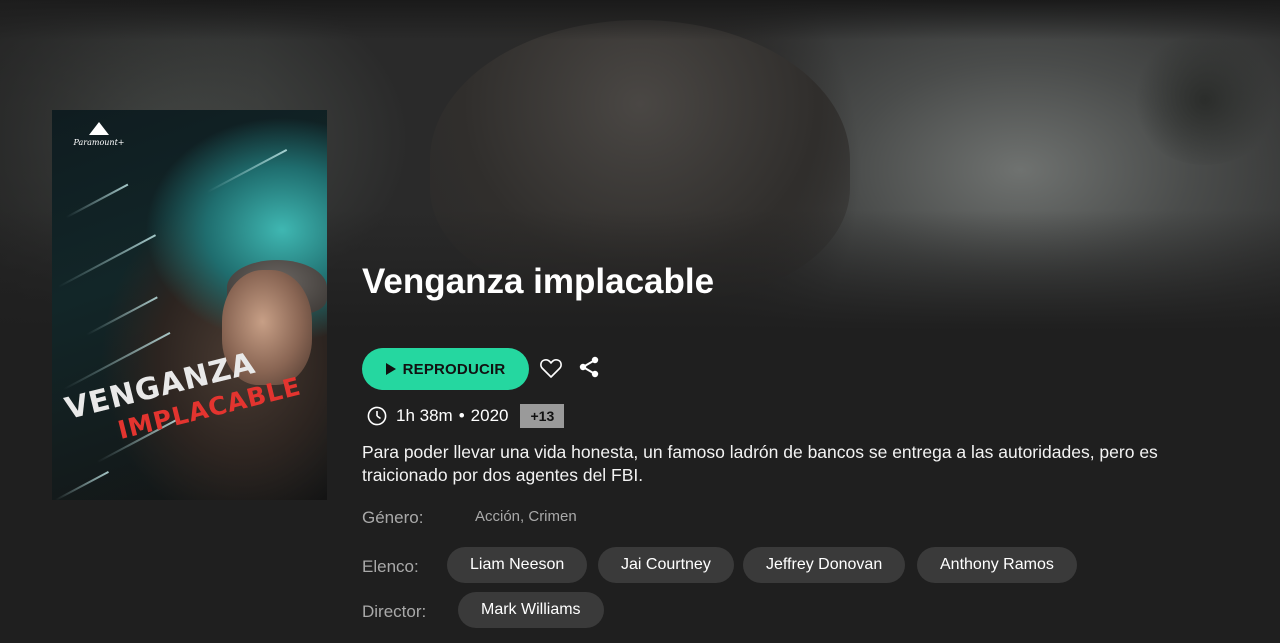 Image resolution: width=1280 pixels, height=643 pixels. I want to click on cast-label: Elenco:, so click(390, 566).